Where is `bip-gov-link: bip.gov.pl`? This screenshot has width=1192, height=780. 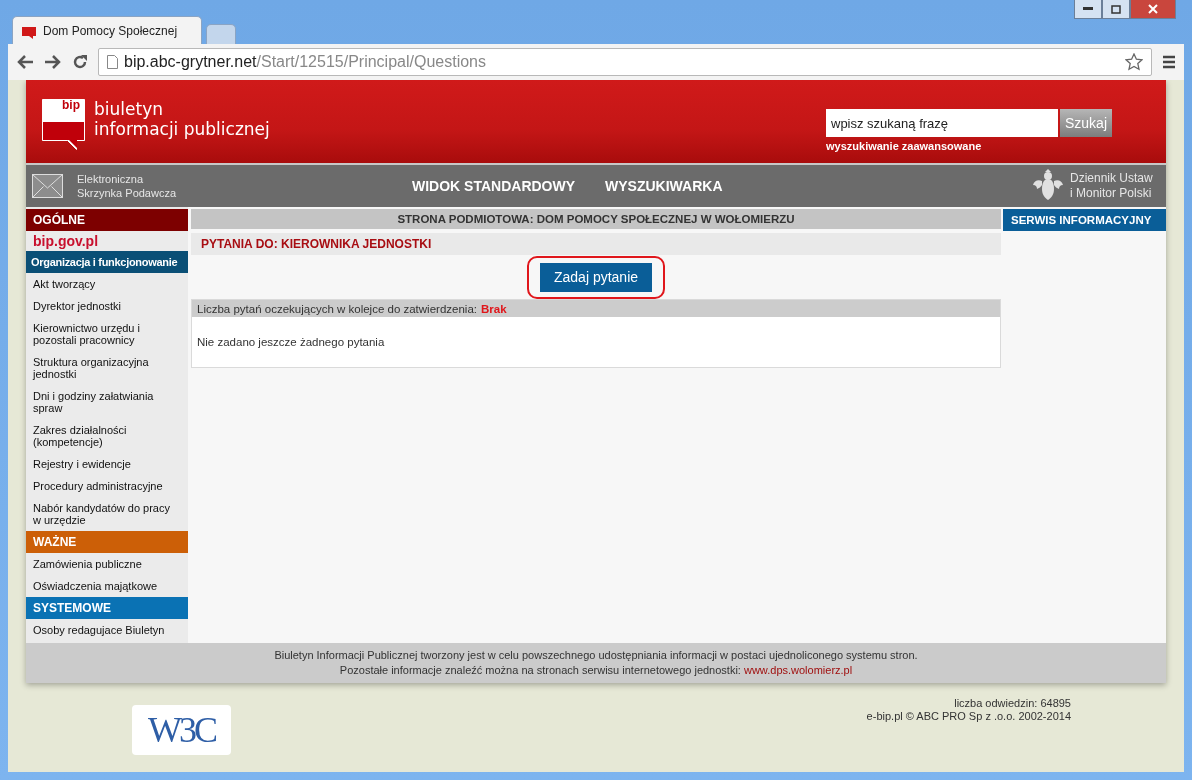 bip-gov-link: bip.gov.pl is located at coordinates (107, 241).